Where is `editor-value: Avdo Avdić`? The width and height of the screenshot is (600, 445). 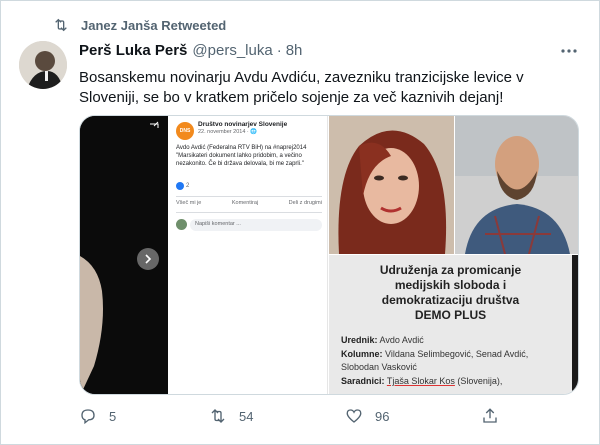
editor-value: Avdo Avdić is located at coordinates (401, 340).